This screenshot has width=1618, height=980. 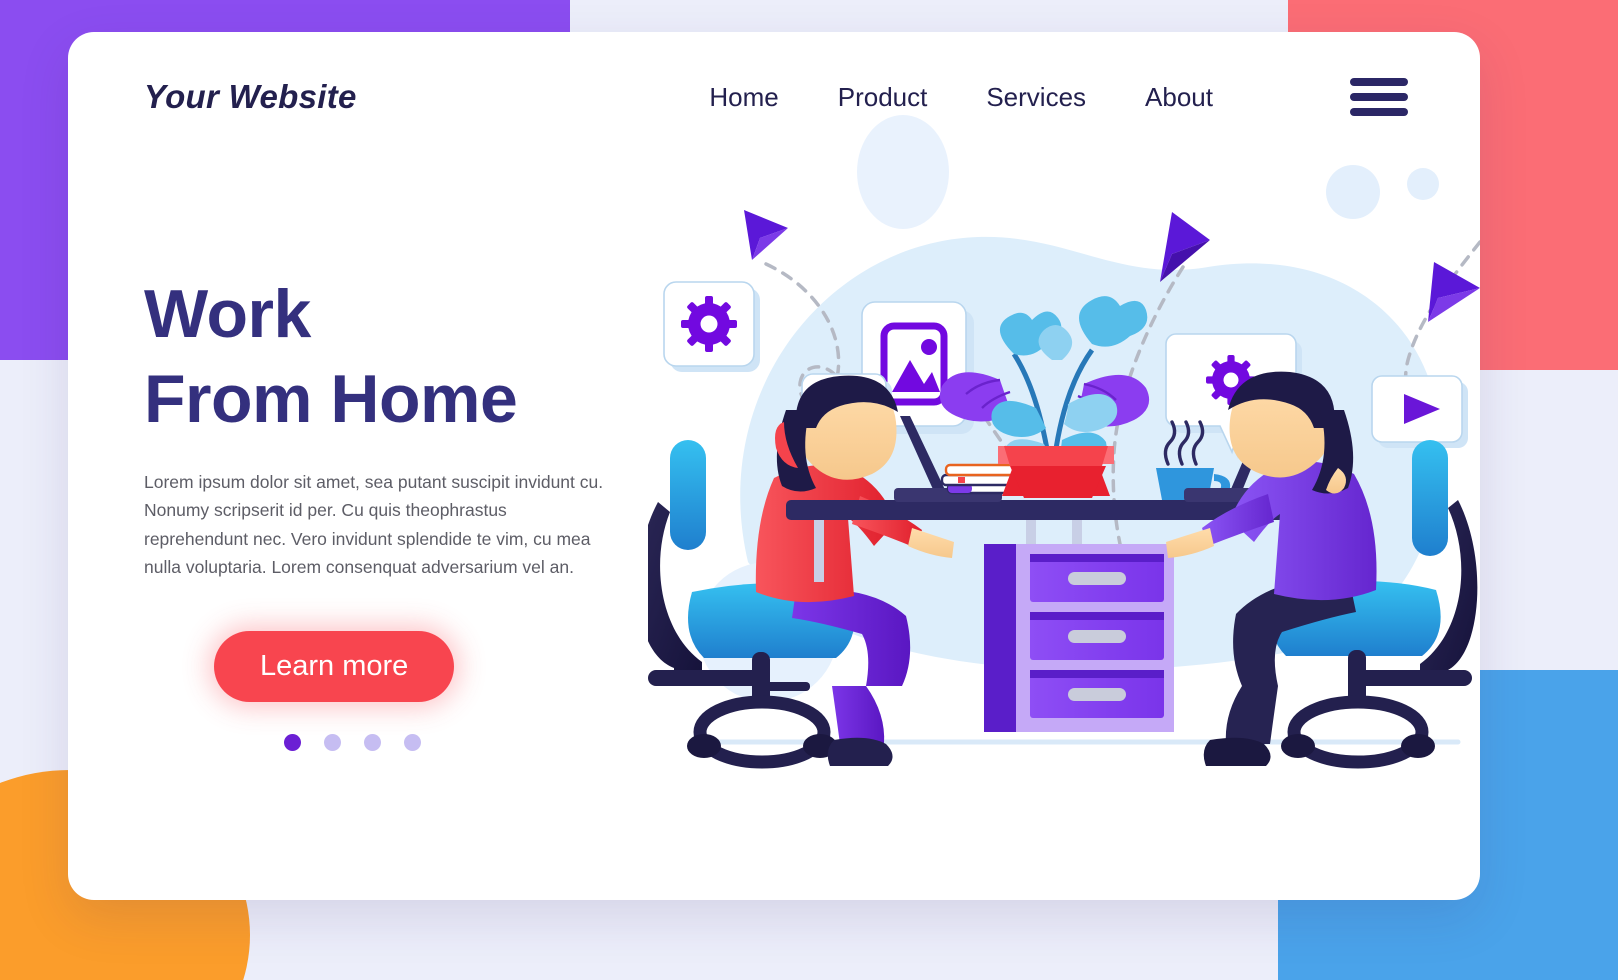 What do you see at coordinates (331, 399) in the screenshot?
I see `hero-title-line-2: From Home` at bounding box center [331, 399].